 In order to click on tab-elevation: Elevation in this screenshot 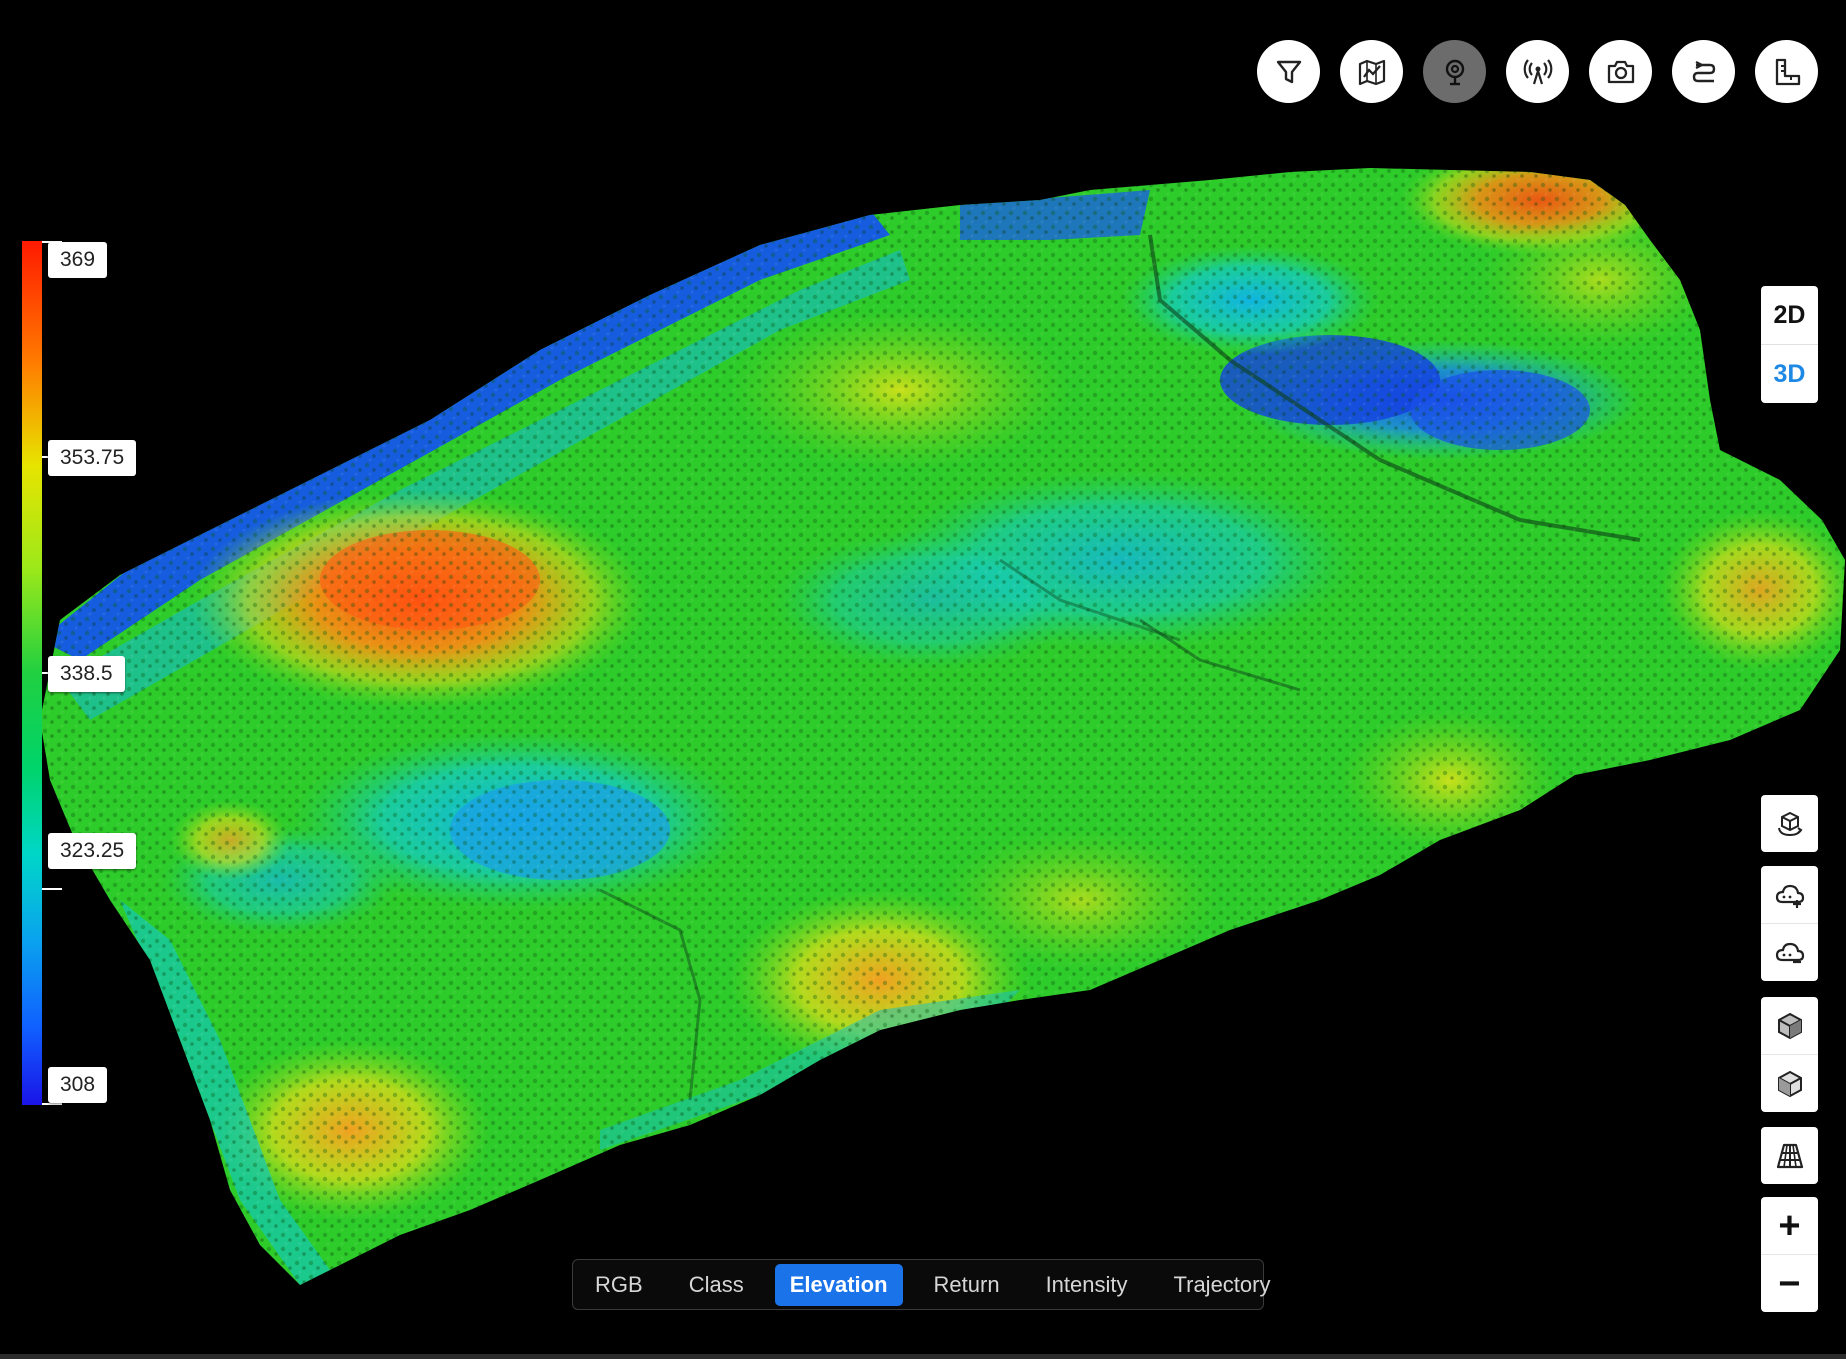, I will do `click(838, 1284)`.